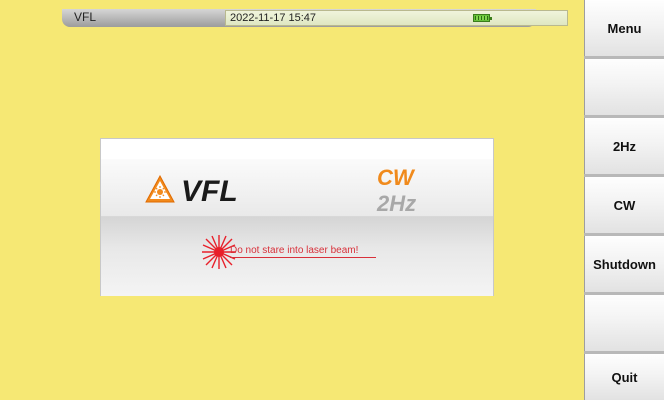 The height and width of the screenshot is (400, 664). I want to click on mode-cw-indicator: CW, so click(395, 177).